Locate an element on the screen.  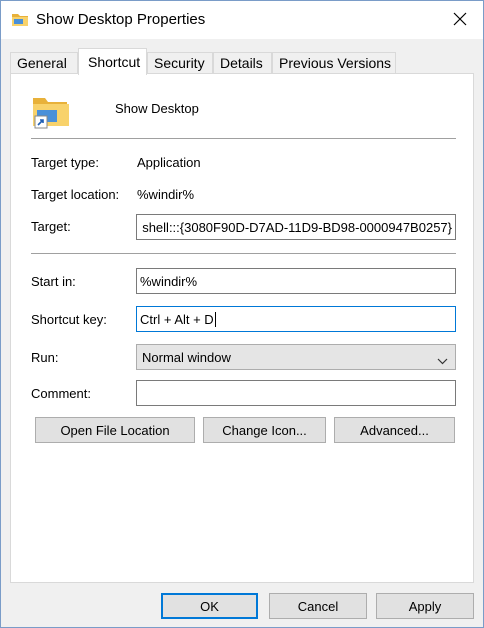
start-in-label: Start in: is located at coordinates (53, 281).